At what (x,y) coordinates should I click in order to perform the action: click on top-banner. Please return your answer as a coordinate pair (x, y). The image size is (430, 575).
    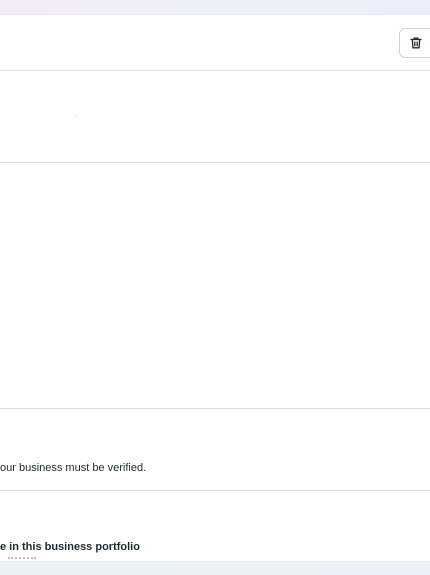
    Looking at the image, I should click on (215, 7).